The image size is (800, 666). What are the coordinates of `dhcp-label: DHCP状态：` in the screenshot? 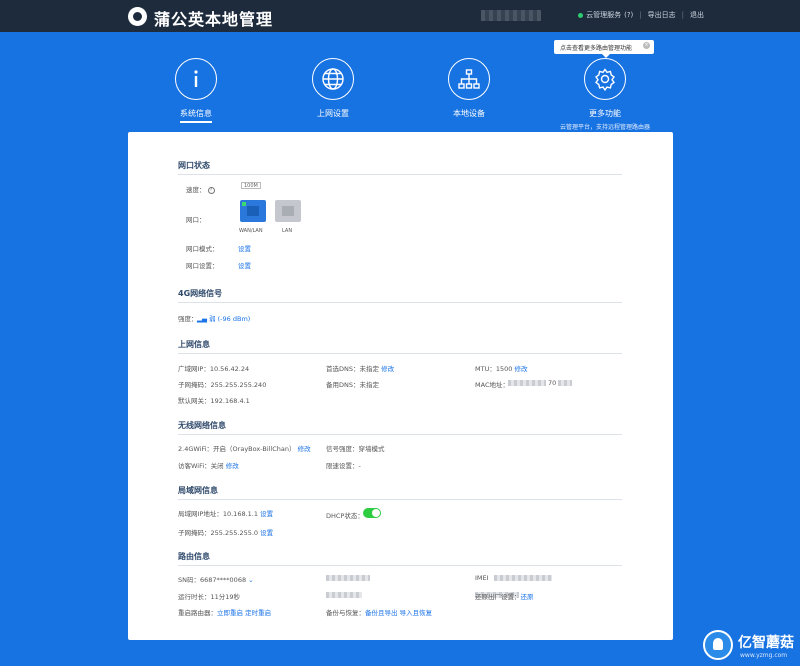 It's located at (345, 516).